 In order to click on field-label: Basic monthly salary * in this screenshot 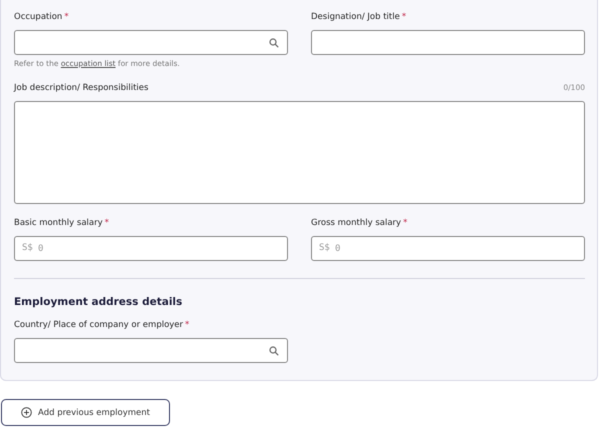, I will do `click(62, 223)`.